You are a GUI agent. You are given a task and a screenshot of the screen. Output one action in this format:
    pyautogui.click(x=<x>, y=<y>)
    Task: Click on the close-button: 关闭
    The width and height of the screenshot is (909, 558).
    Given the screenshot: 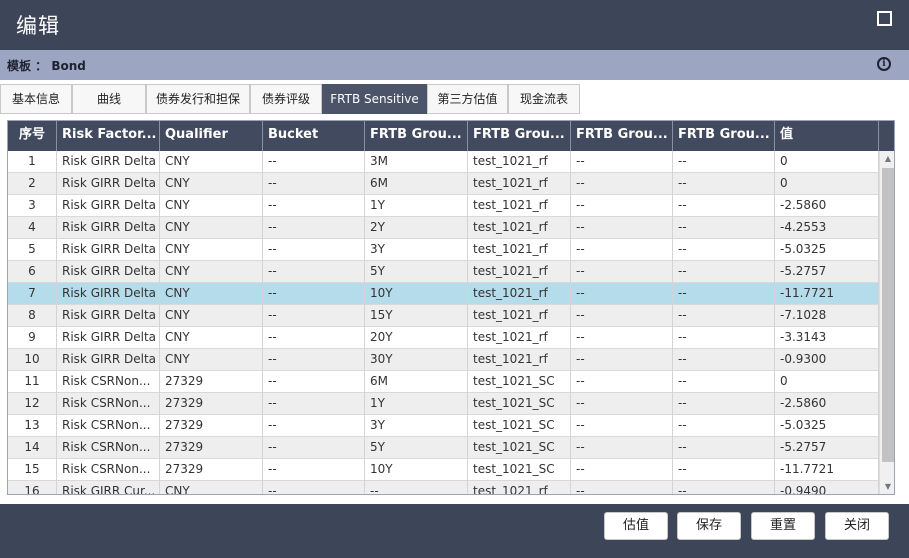 What is the action you would take?
    pyautogui.click(x=857, y=526)
    